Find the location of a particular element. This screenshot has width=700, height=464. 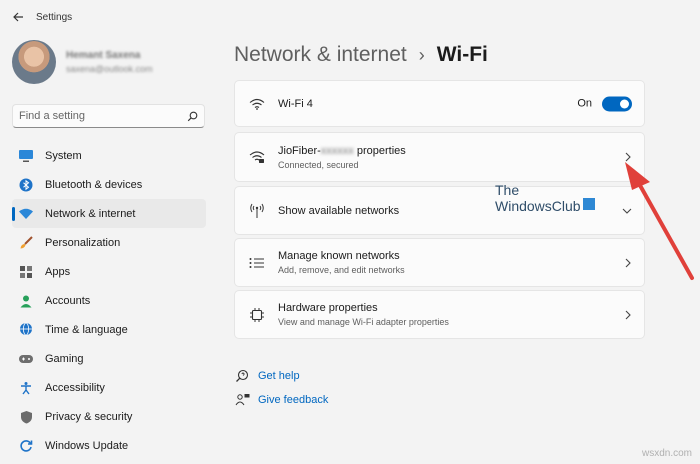

known-networks-subtitle: Add, remove, and edit networks is located at coordinates (341, 270).